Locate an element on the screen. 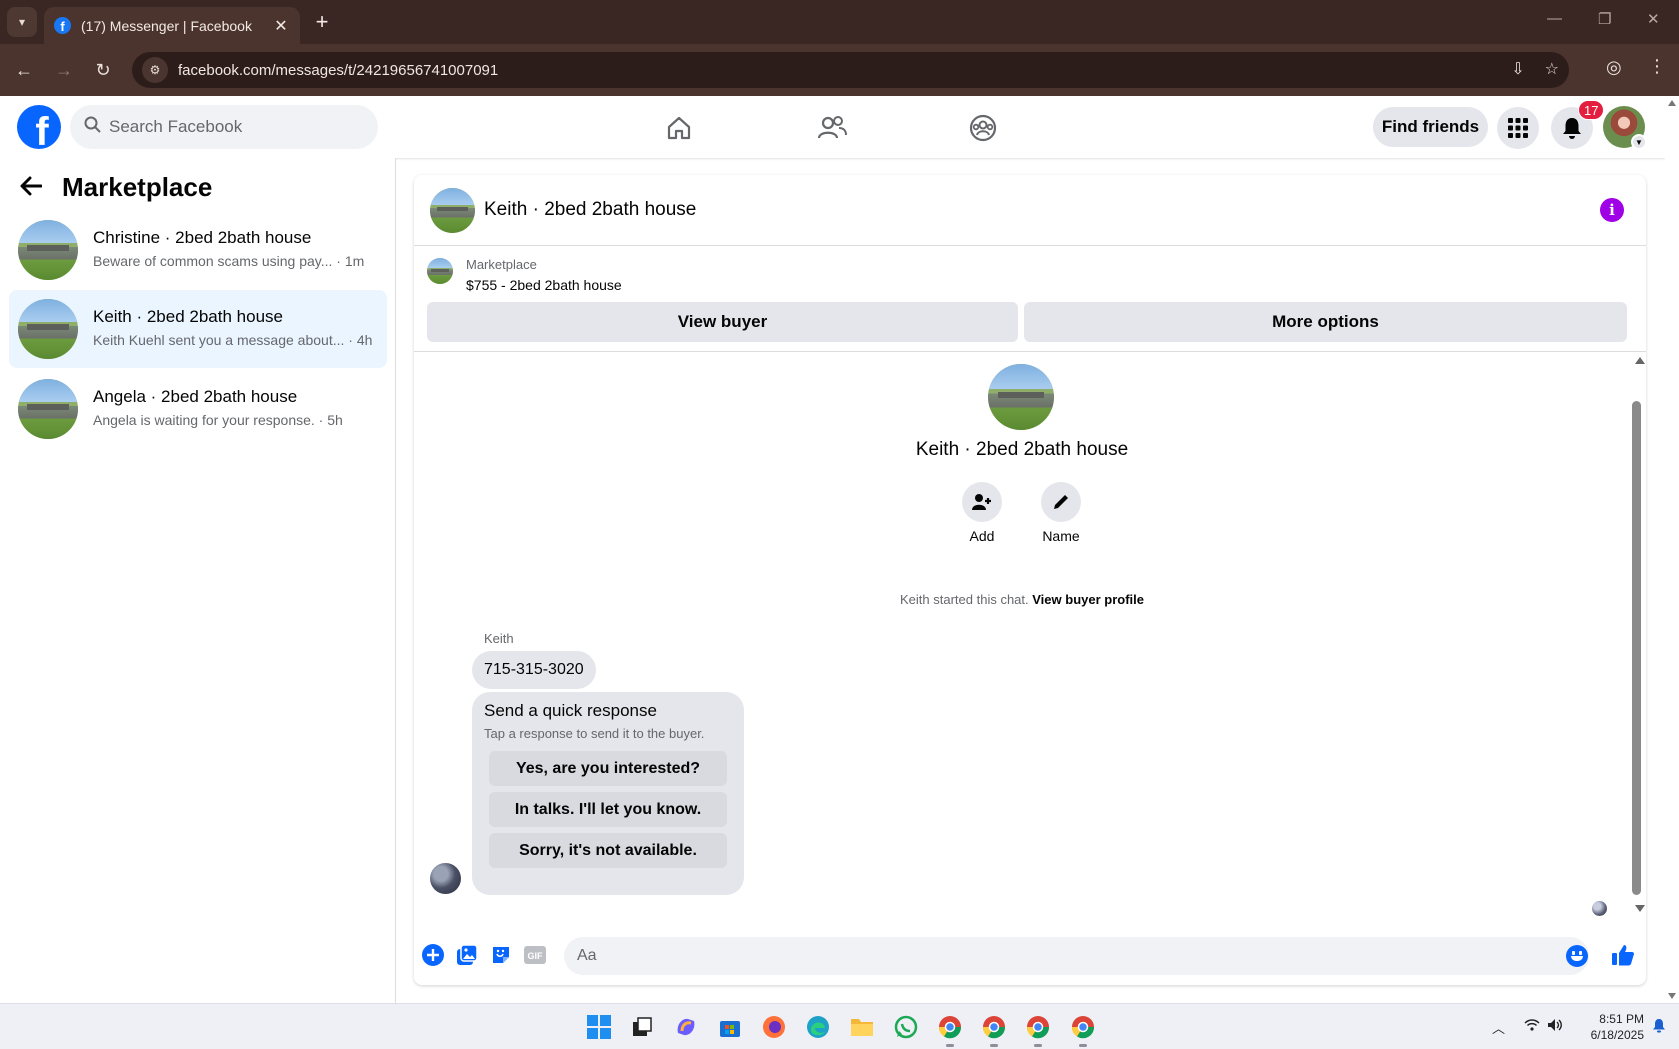 This screenshot has height=1049, width=1679. message-input-placeholder: Aa is located at coordinates (587, 955).